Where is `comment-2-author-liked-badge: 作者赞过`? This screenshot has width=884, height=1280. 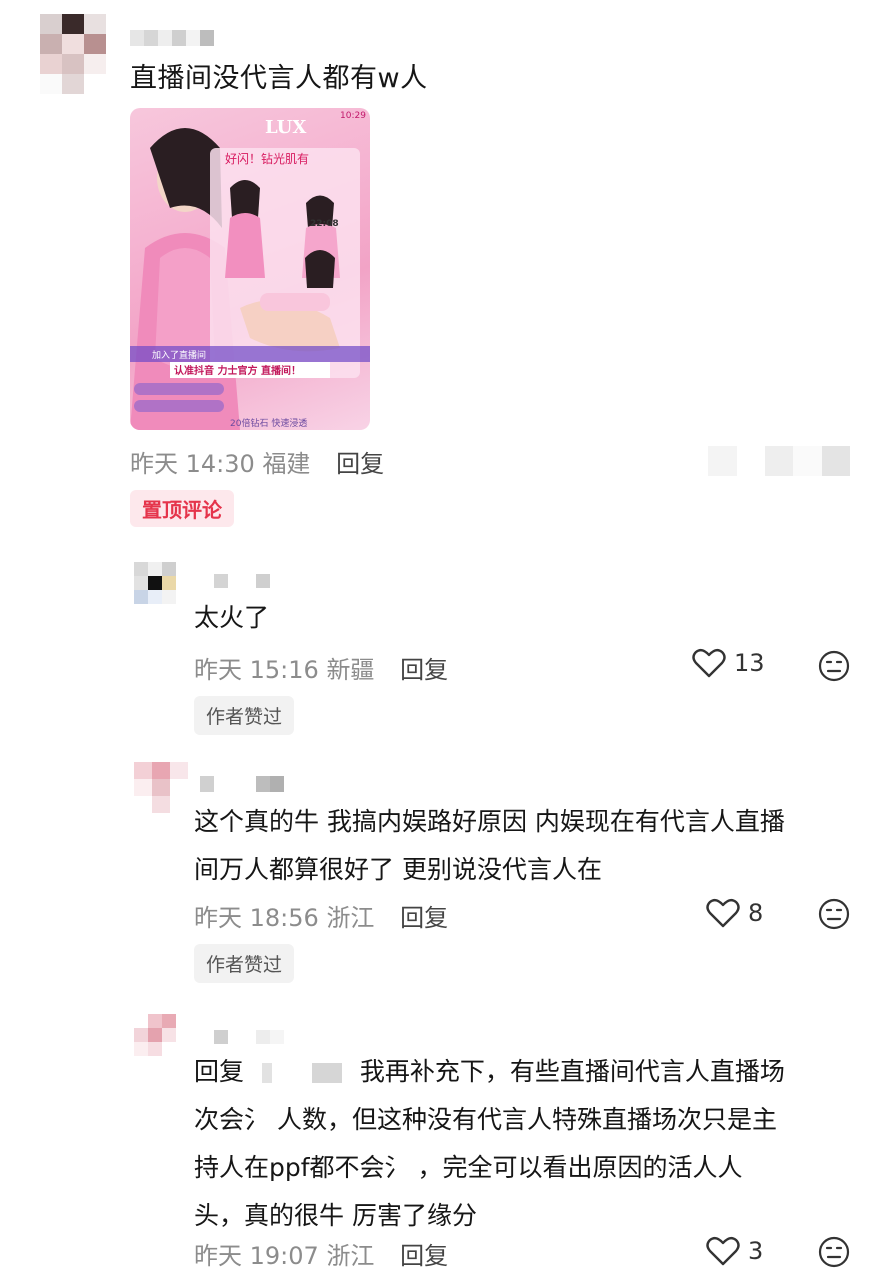 comment-2-author-liked-badge: 作者赞过 is located at coordinates (244, 963).